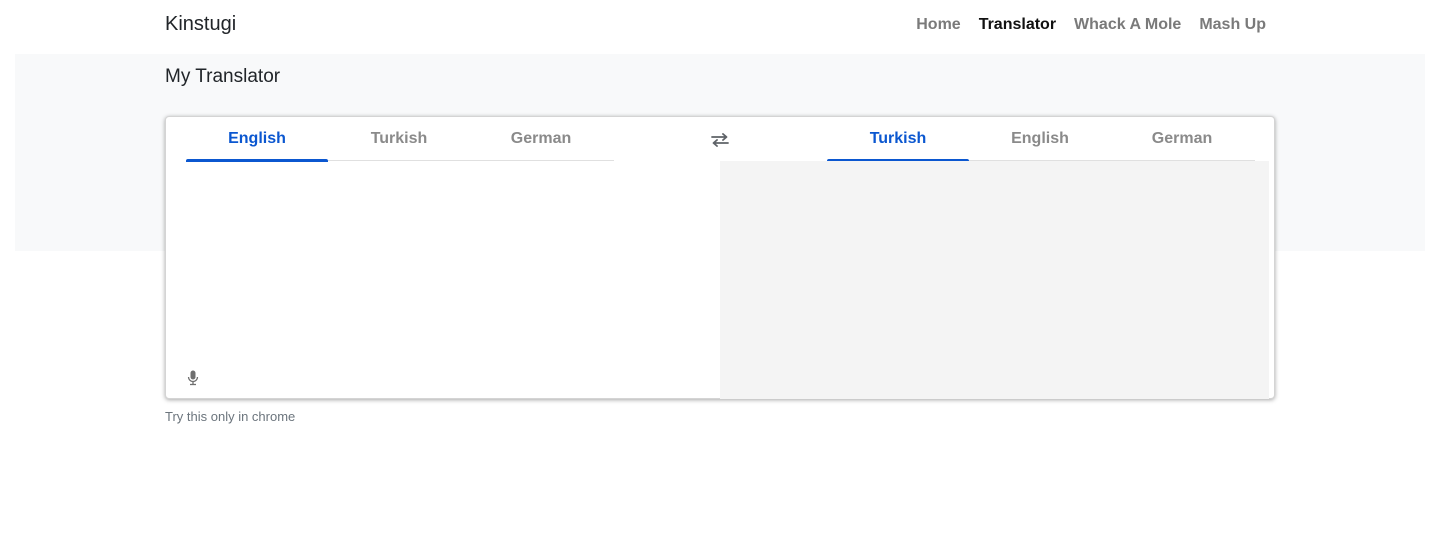 The image size is (1440, 542). I want to click on nav-link-home: Home, so click(938, 25).